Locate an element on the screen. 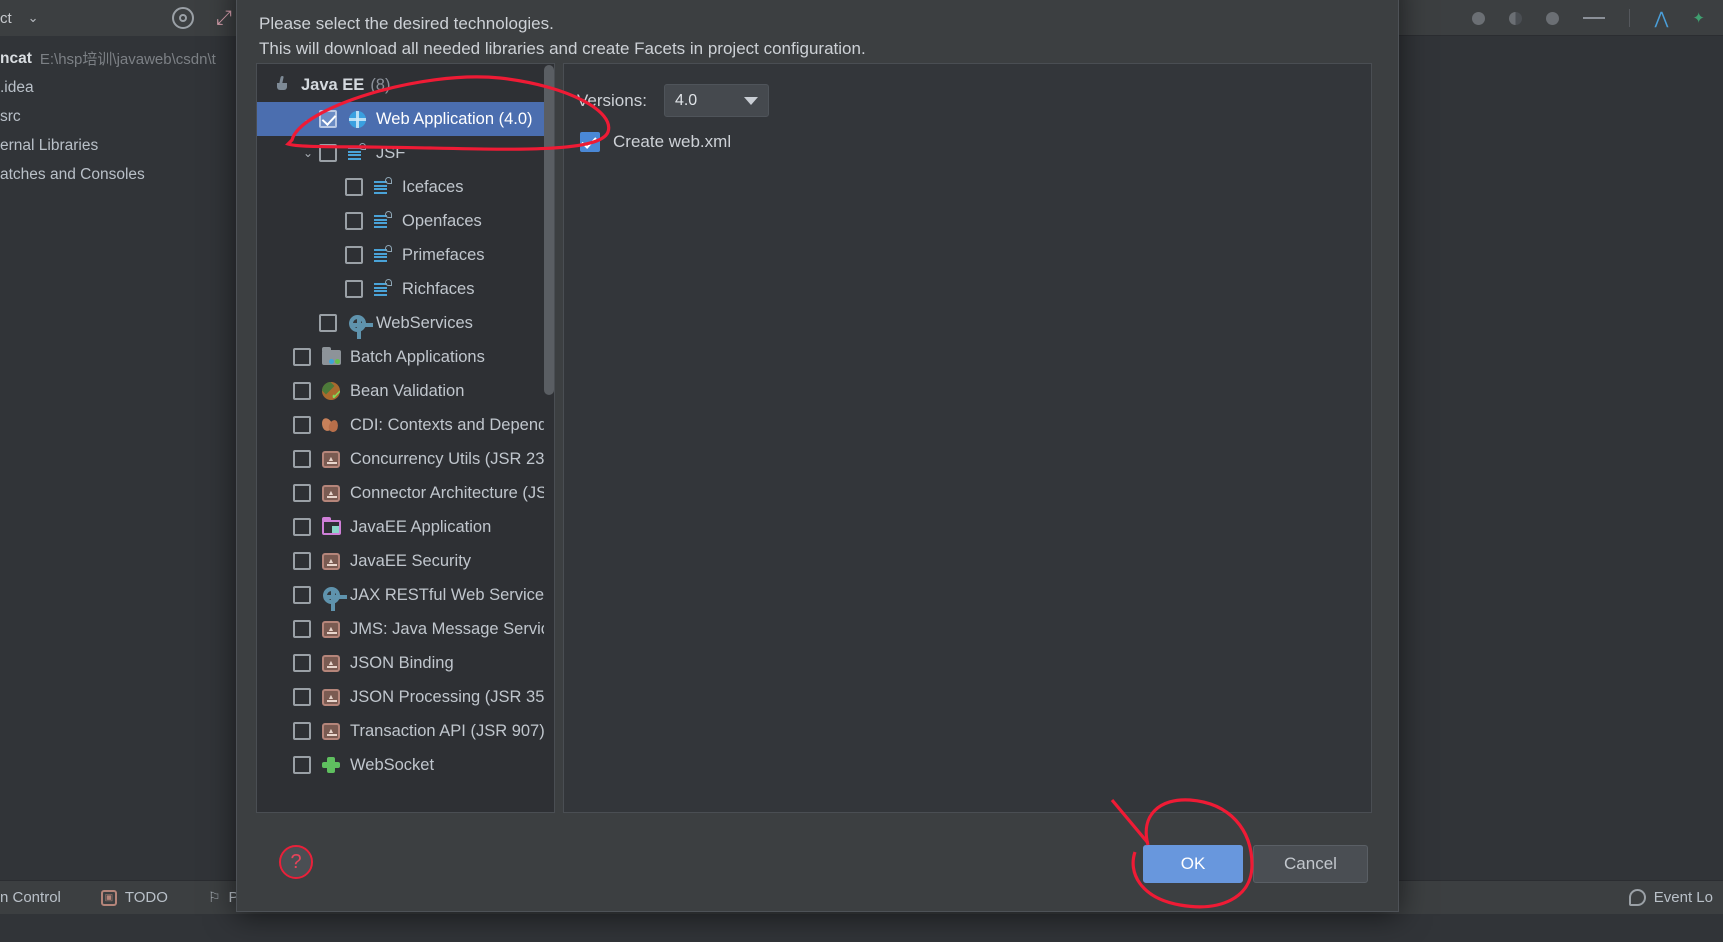 The width and height of the screenshot is (1723, 942). tree-item-label: Primefaces is located at coordinates (443, 254).